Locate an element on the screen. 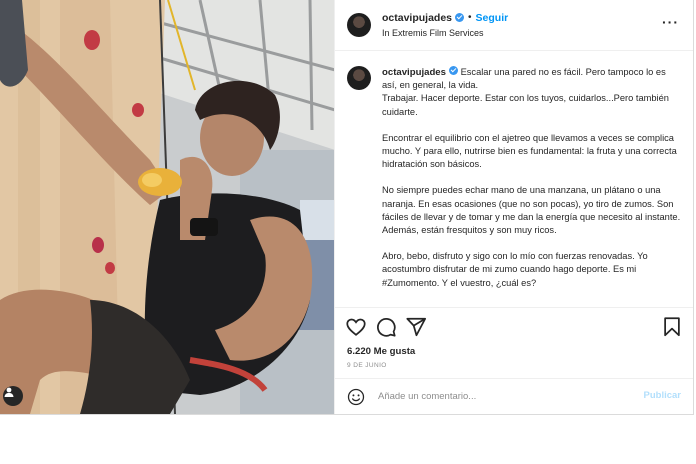 This screenshot has height=464, width=696. follow-button: Seguir is located at coordinates (492, 18).